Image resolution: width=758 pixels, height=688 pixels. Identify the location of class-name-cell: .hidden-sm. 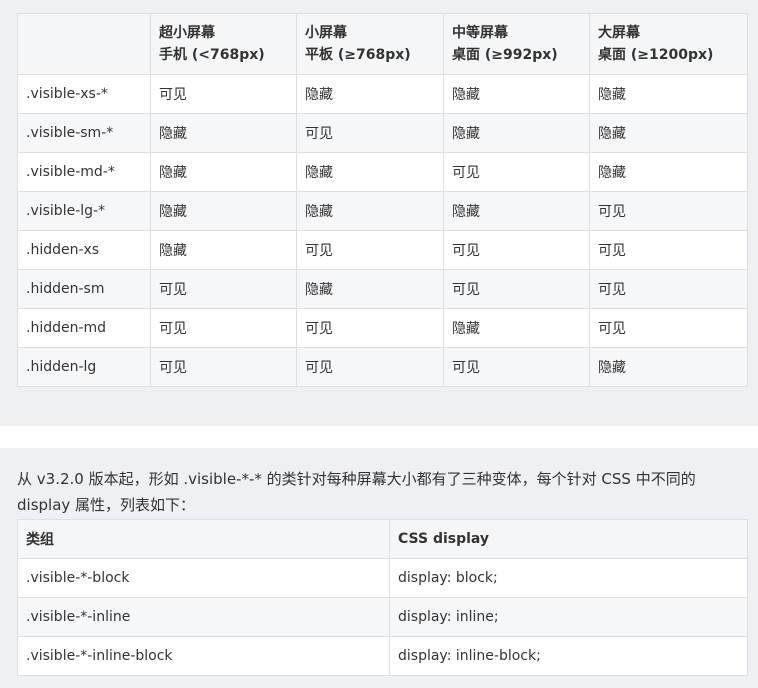
(84, 289).